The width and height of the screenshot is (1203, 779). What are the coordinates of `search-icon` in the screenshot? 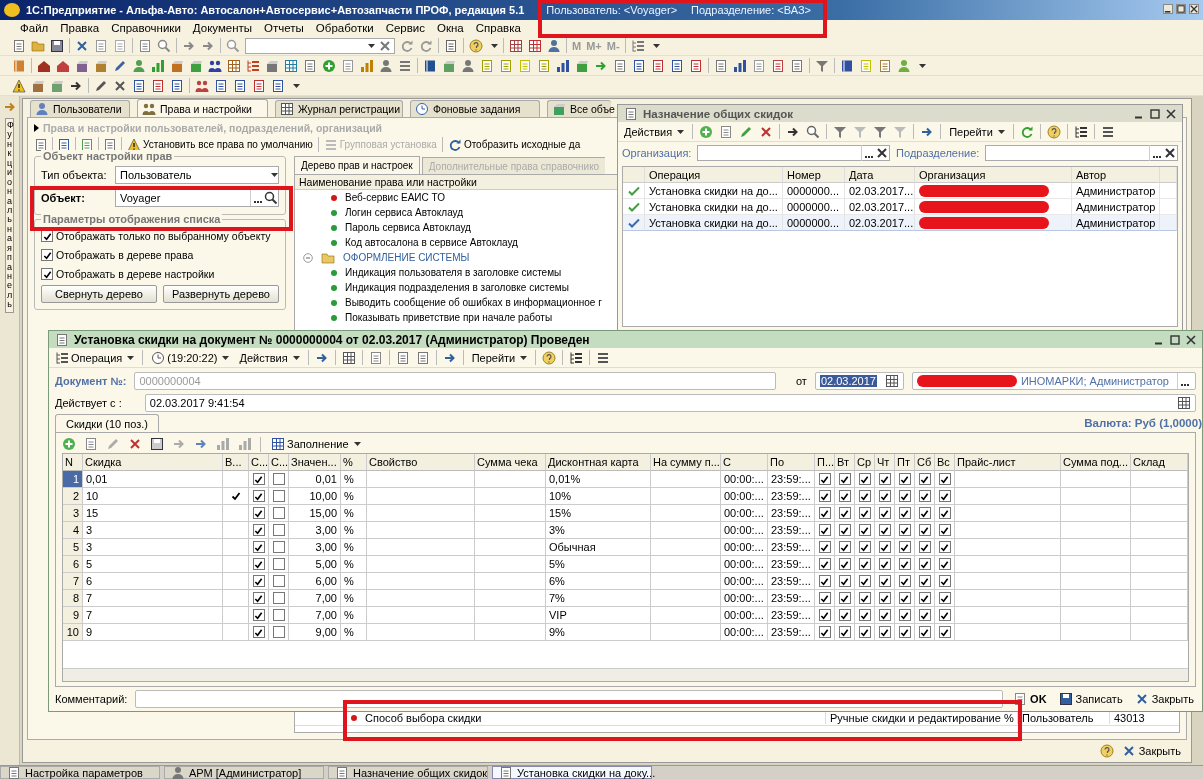 It's located at (164, 45).